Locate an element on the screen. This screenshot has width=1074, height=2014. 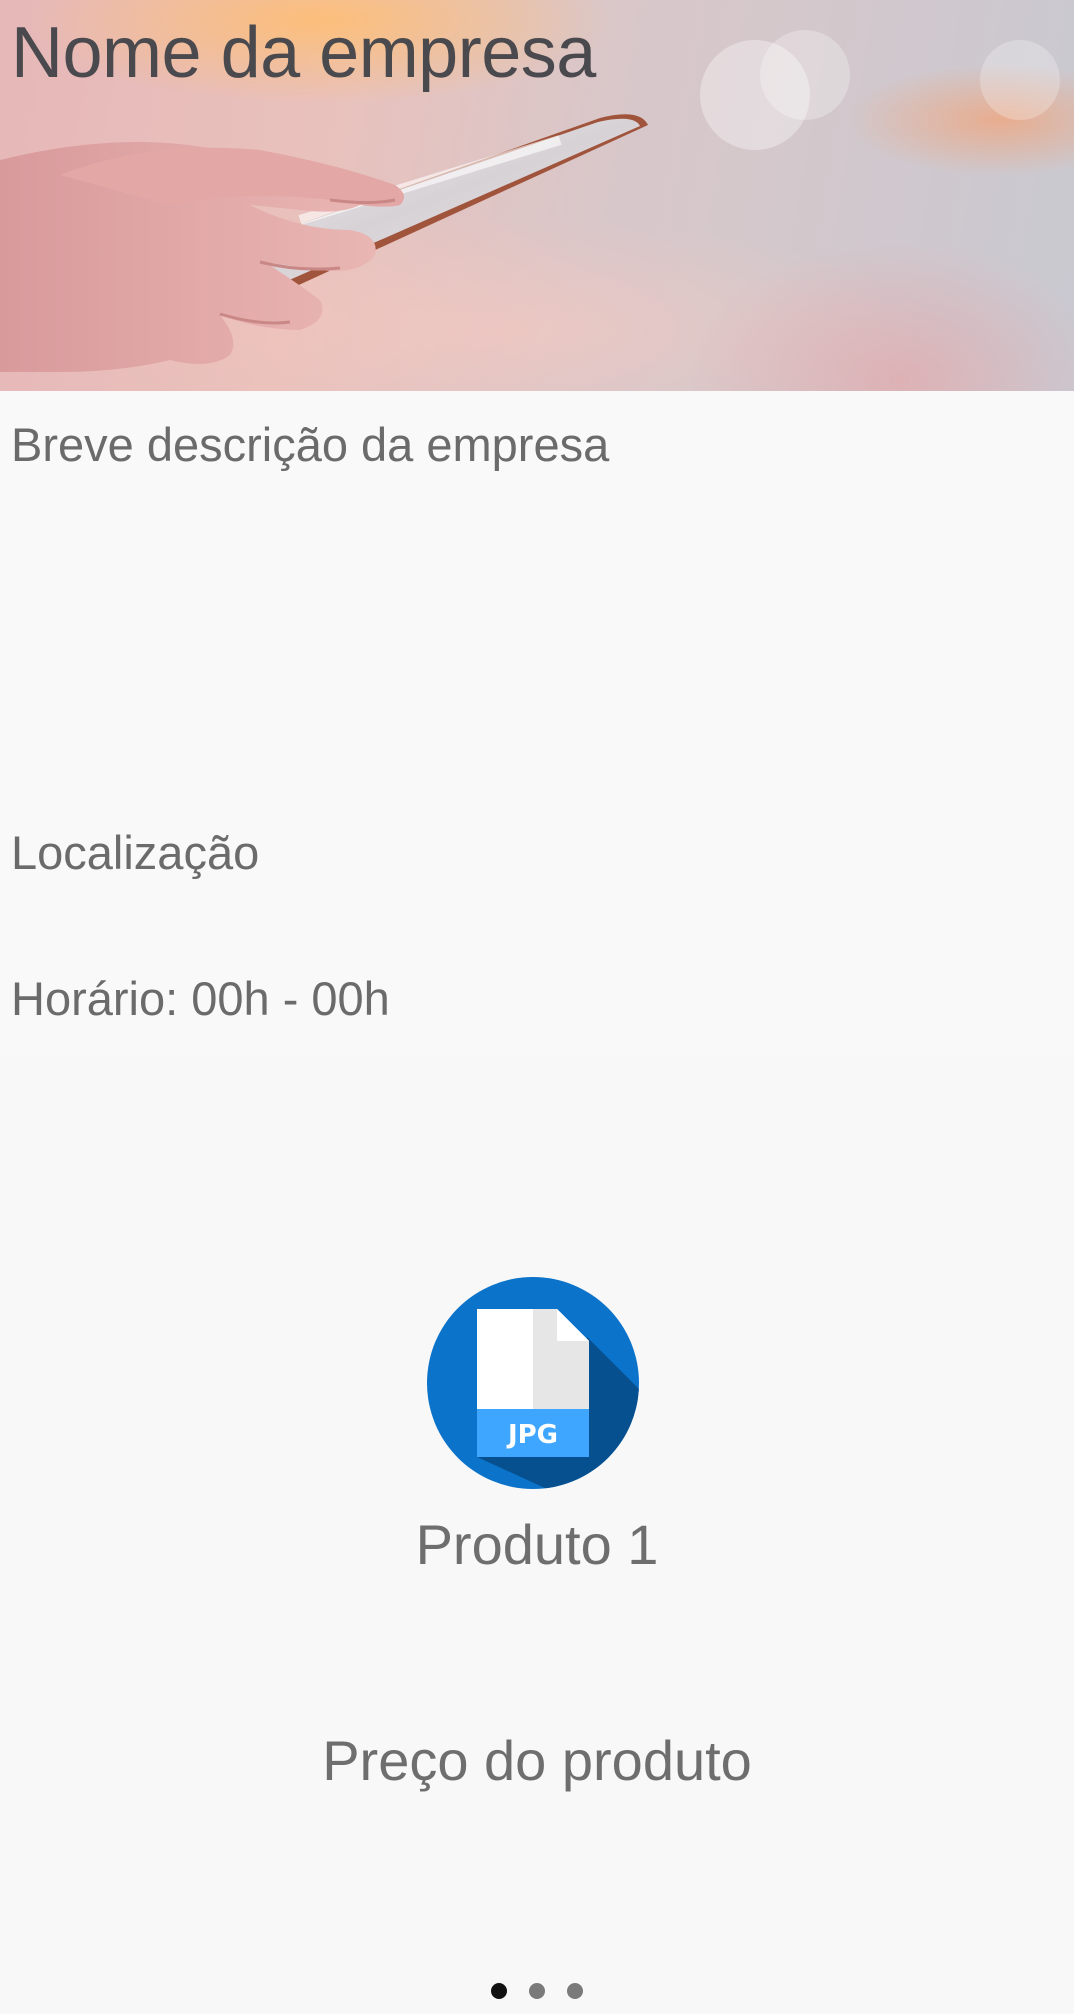
product-price: Preço do produto is located at coordinates (537, 1760).